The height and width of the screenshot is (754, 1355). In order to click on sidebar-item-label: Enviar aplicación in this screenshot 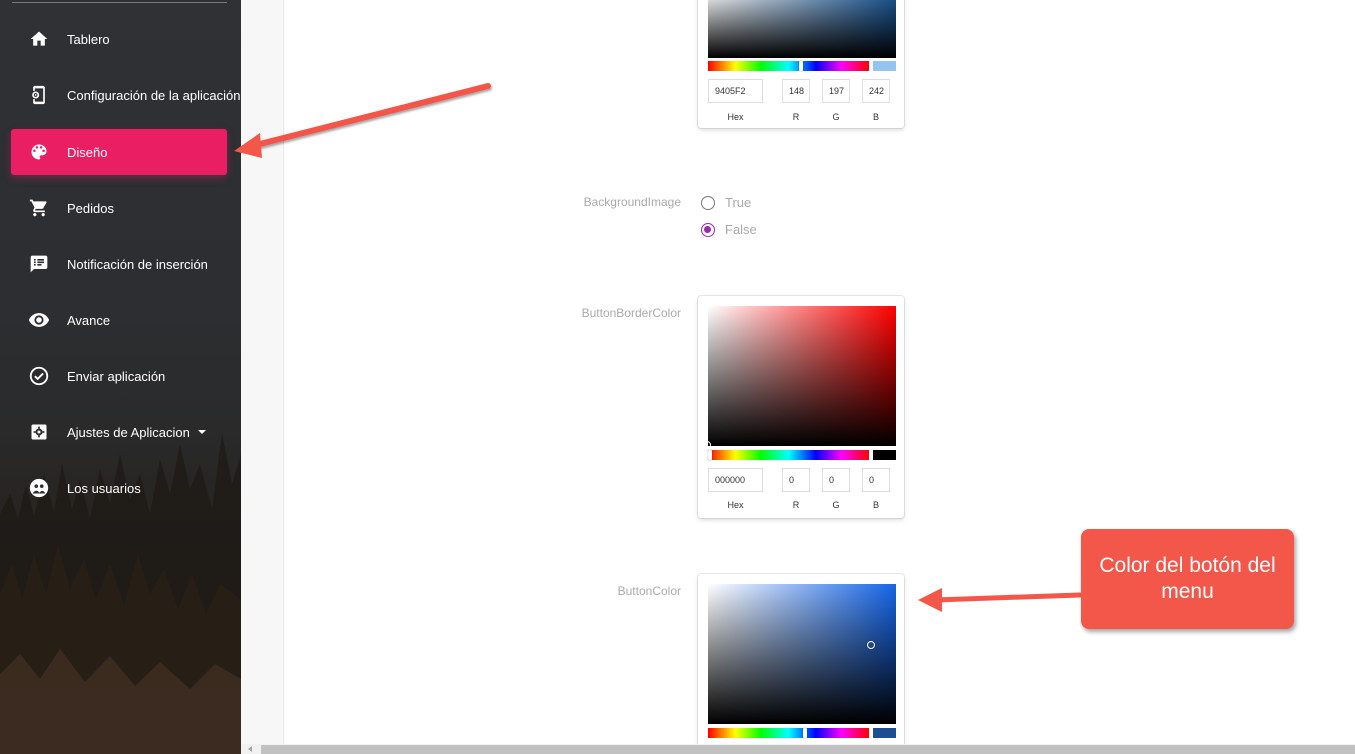, I will do `click(116, 376)`.